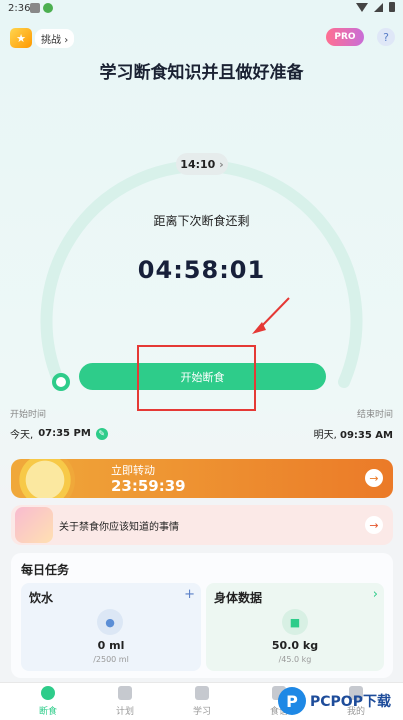  What do you see at coordinates (325, 435) in the screenshot?
I see `end-day: 明天,` at bounding box center [325, 435].